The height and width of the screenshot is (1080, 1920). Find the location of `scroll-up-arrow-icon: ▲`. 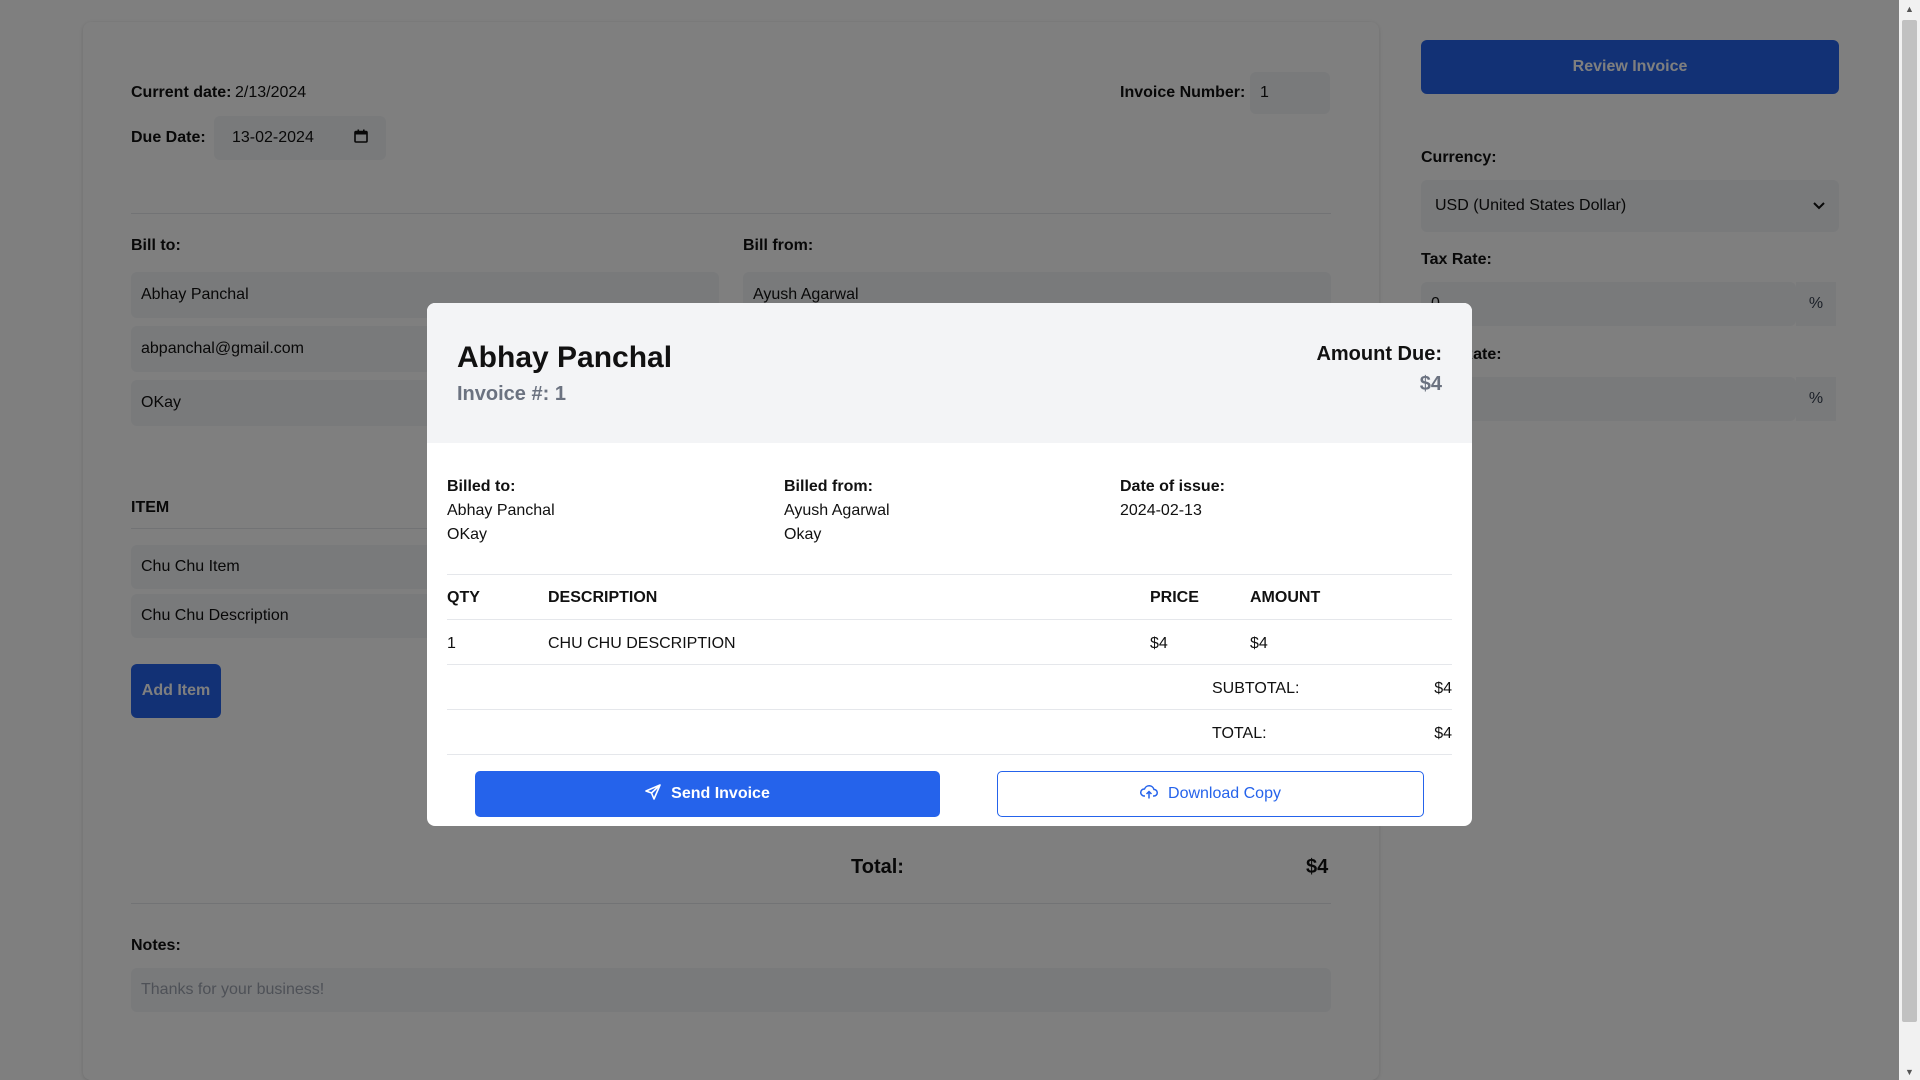

scroll-up-arrow-icon: ▲ is located at coordinates (1909, 8).